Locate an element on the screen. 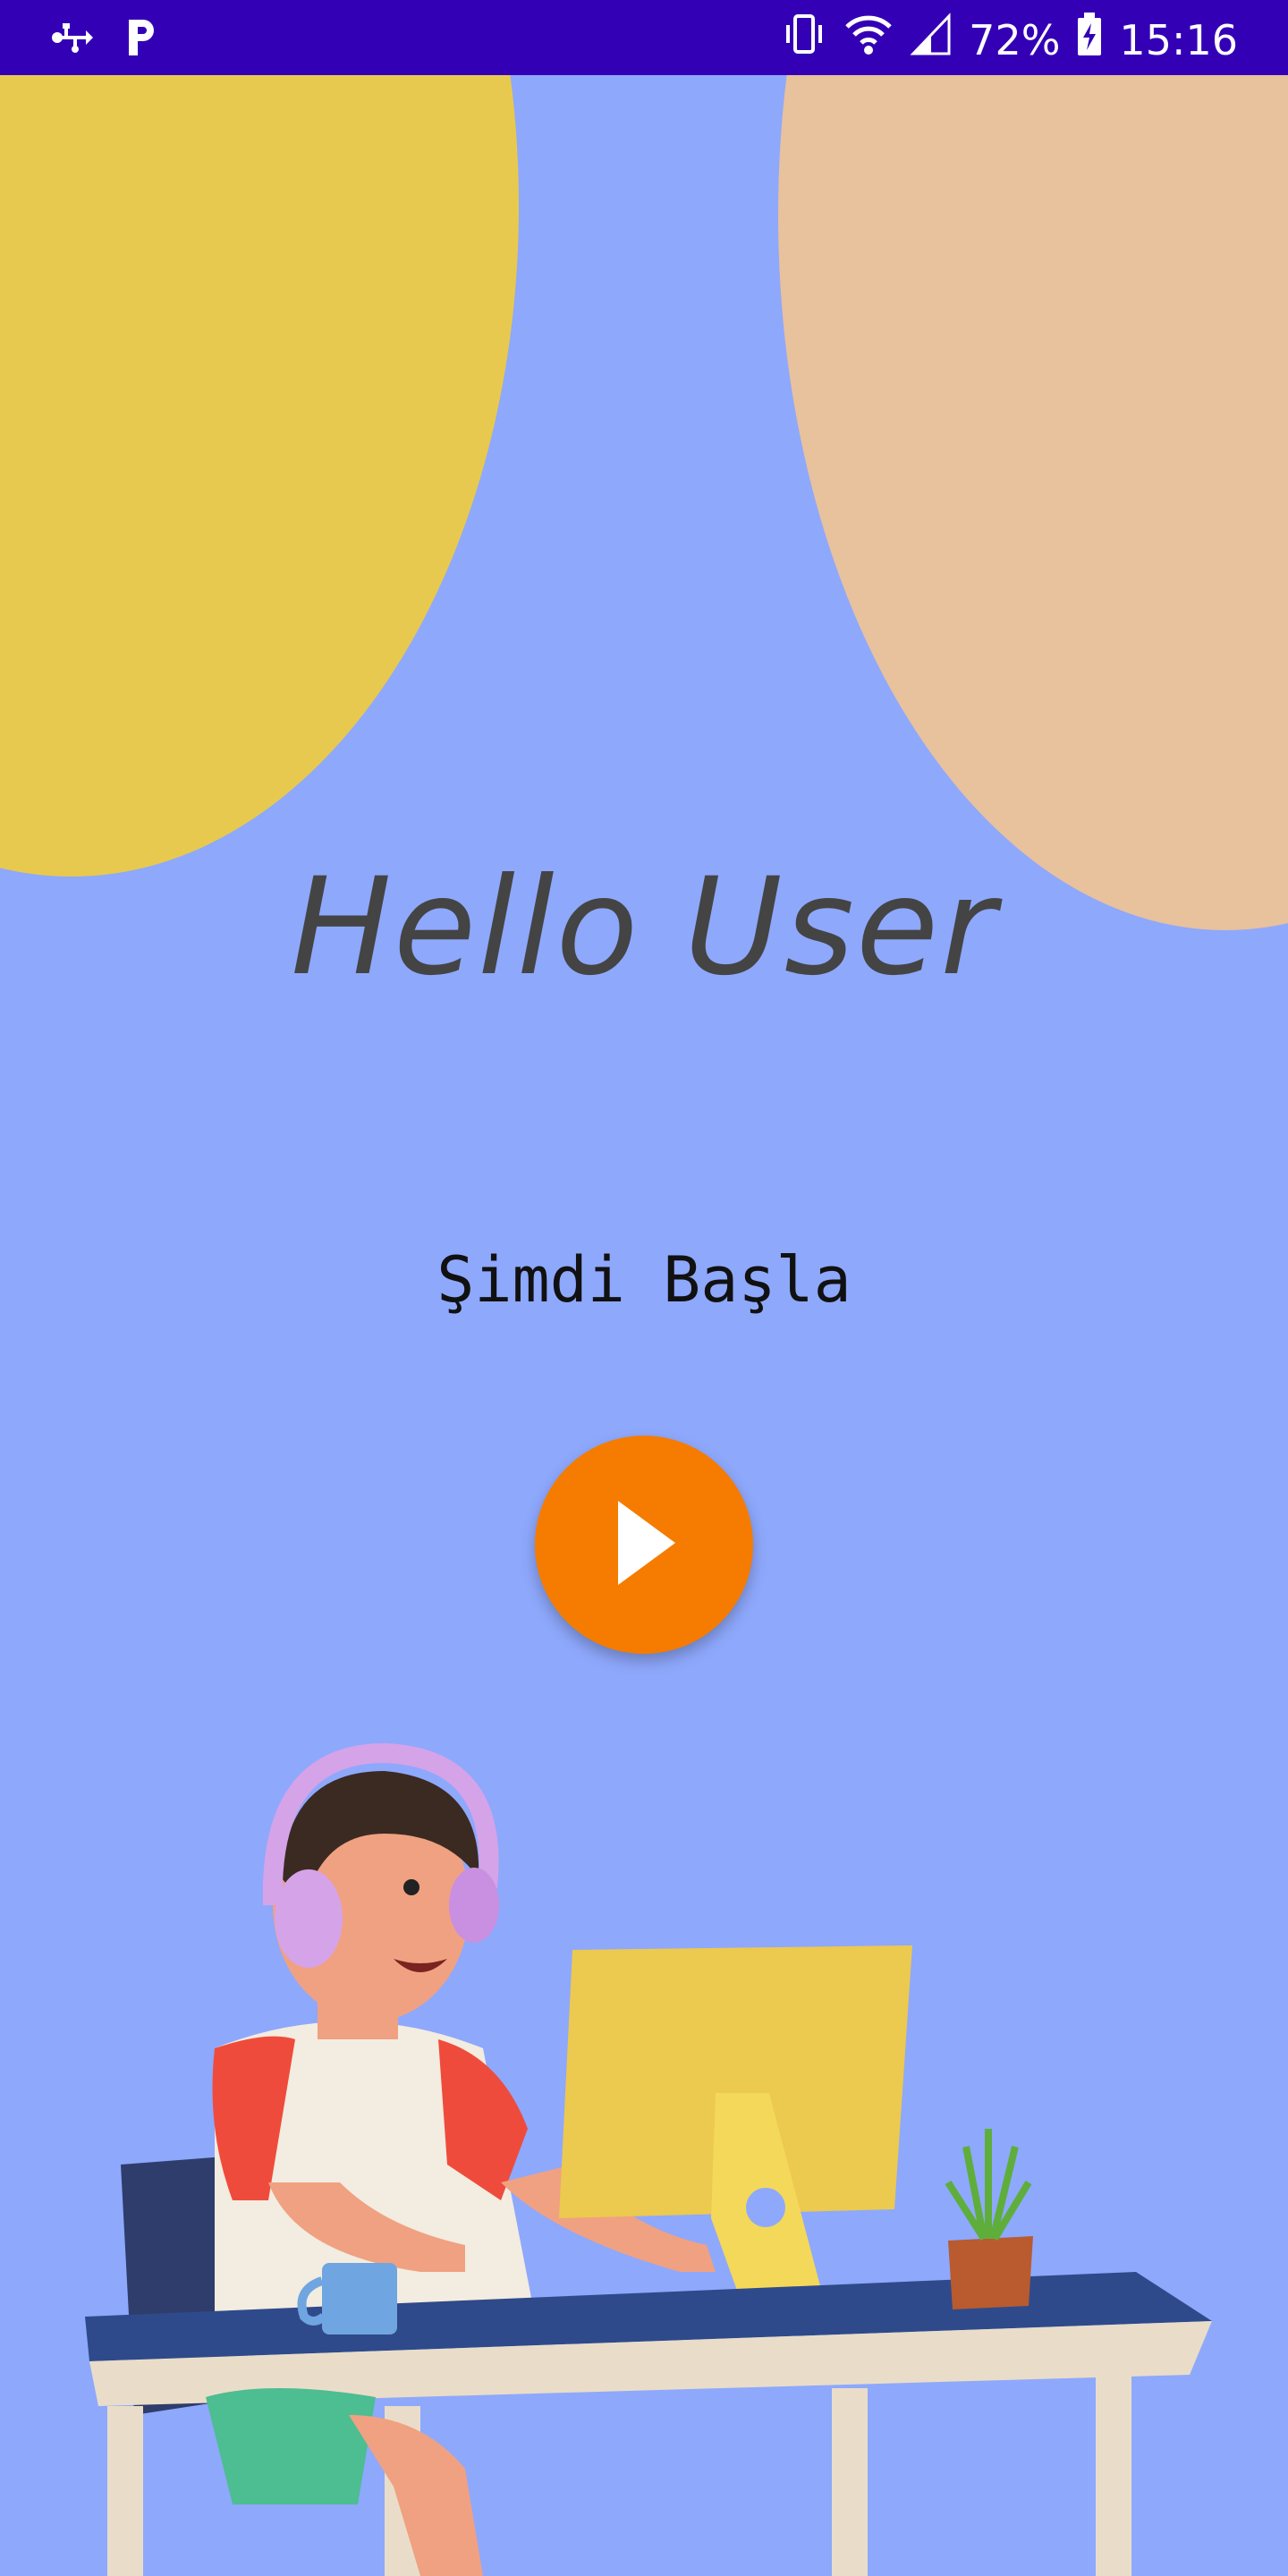 Image resolution: width=1288 pixels, height=2576 pixels. headphone-left is located at coordinates (309, 1918).